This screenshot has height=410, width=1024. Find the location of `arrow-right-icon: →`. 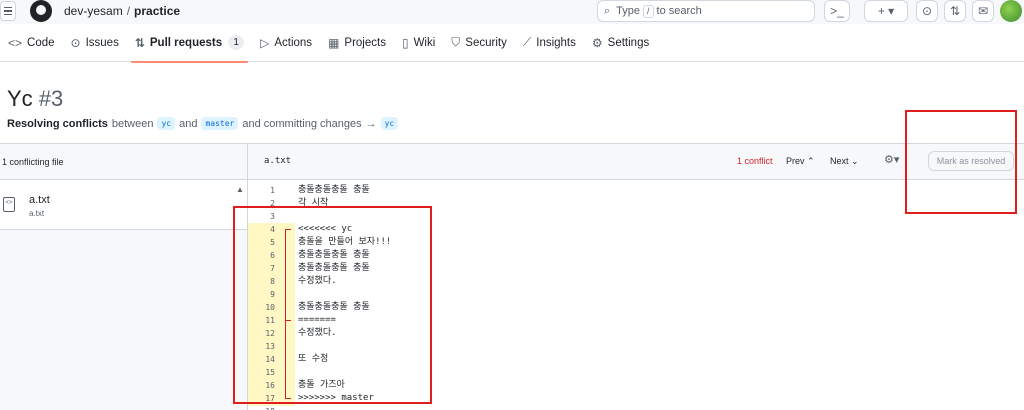

arrow-right-icon: → is located at coordinates (371, 123).